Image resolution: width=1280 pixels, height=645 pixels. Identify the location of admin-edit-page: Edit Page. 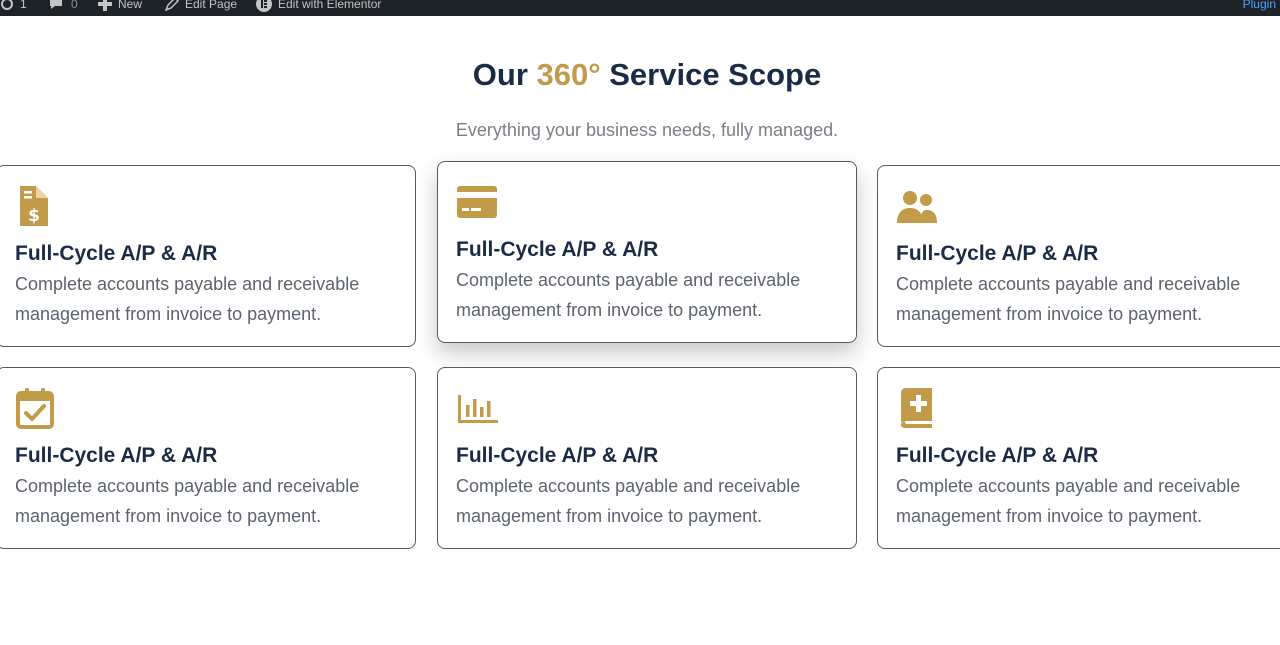
(201, 6).